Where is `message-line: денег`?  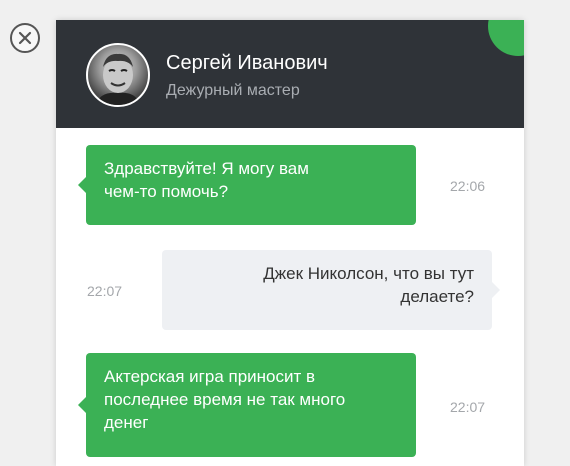 message-line: денег is located at coordinates (126, 422).